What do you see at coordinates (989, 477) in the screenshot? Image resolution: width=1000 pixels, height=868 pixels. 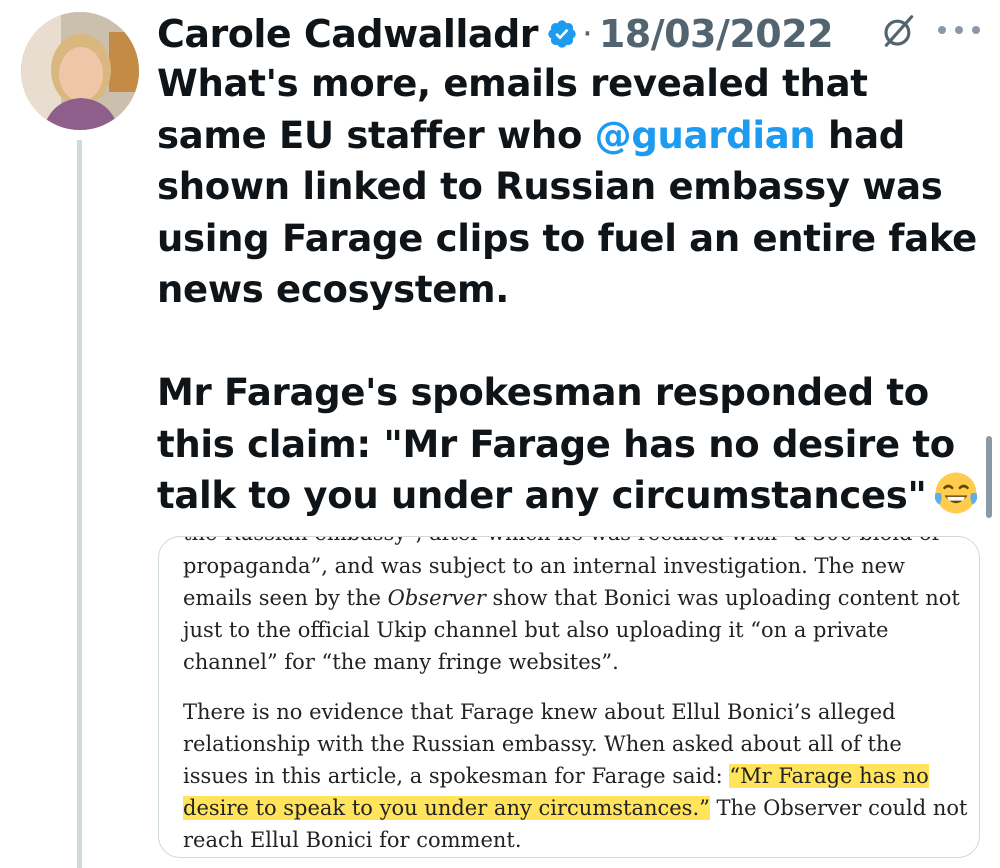 I see `scrollbar-thumb` at bounding box center [989, 477].